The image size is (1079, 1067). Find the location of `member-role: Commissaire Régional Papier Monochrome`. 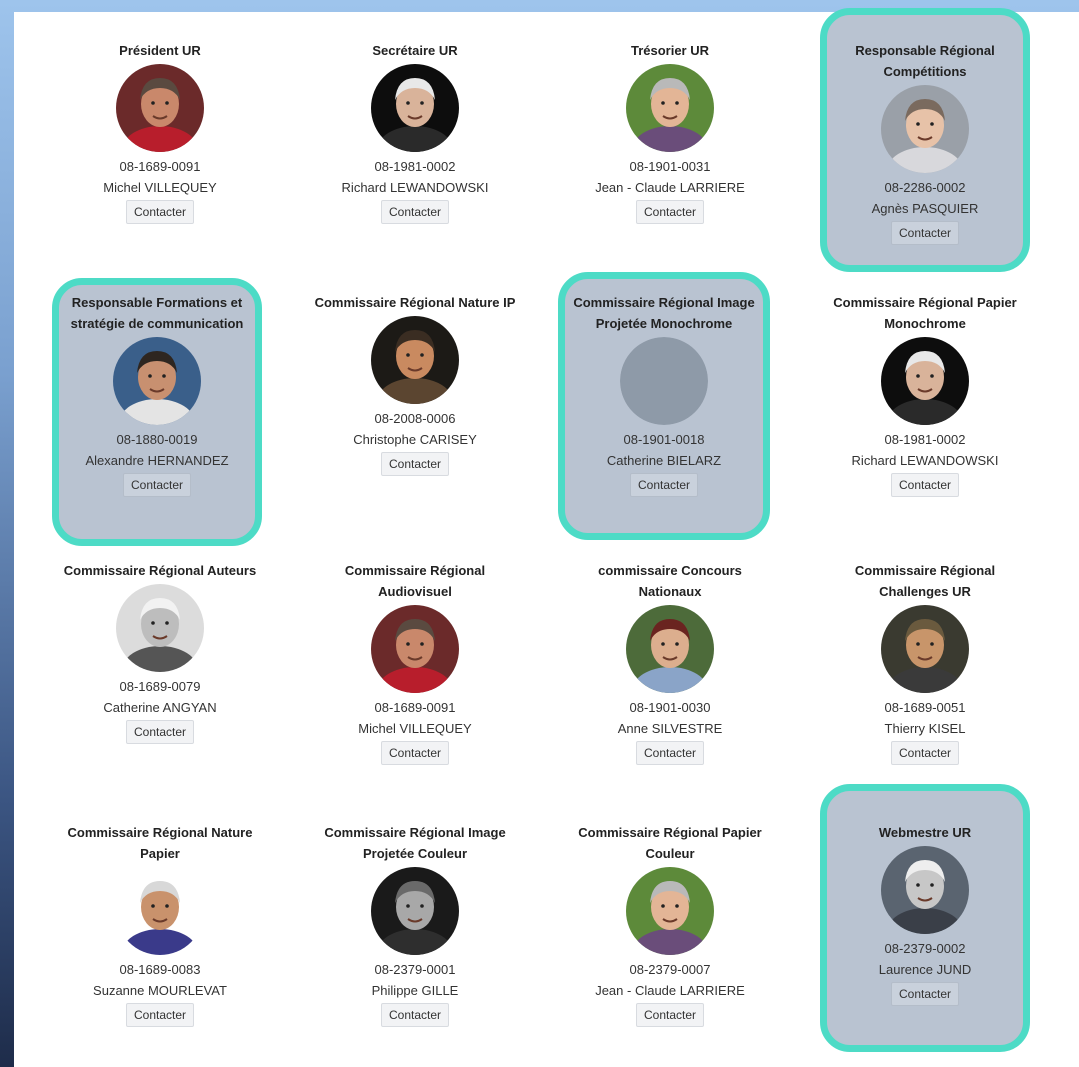

member-role: Commissaire Régional Papier Monochrome is located at coordinates (925, 313).